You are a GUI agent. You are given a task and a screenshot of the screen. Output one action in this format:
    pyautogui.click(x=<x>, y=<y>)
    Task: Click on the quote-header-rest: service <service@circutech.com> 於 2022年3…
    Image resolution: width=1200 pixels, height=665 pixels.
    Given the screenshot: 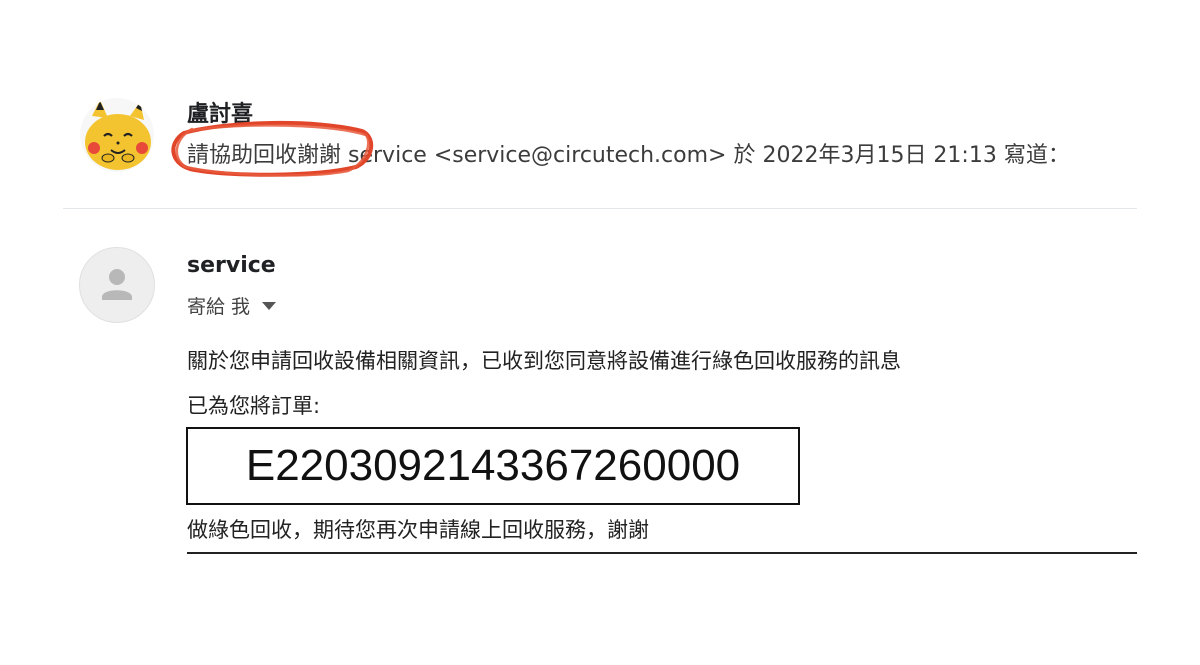 What is the action you would take?
    pyautogui.click(x=709, y=155)
    